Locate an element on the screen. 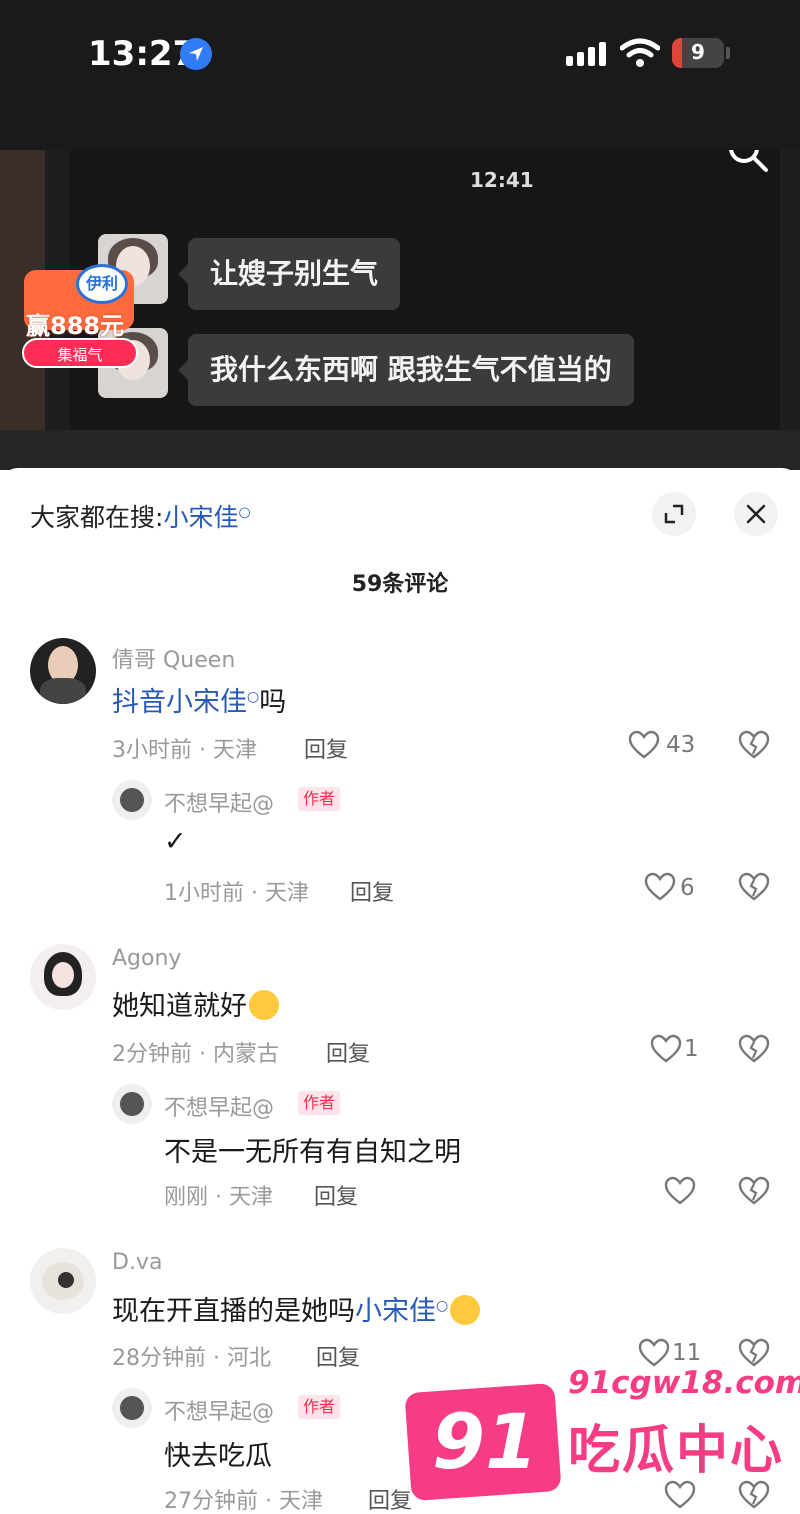  chat-bubble: 让嫂子别生气 is located at coordinates (289, 274).